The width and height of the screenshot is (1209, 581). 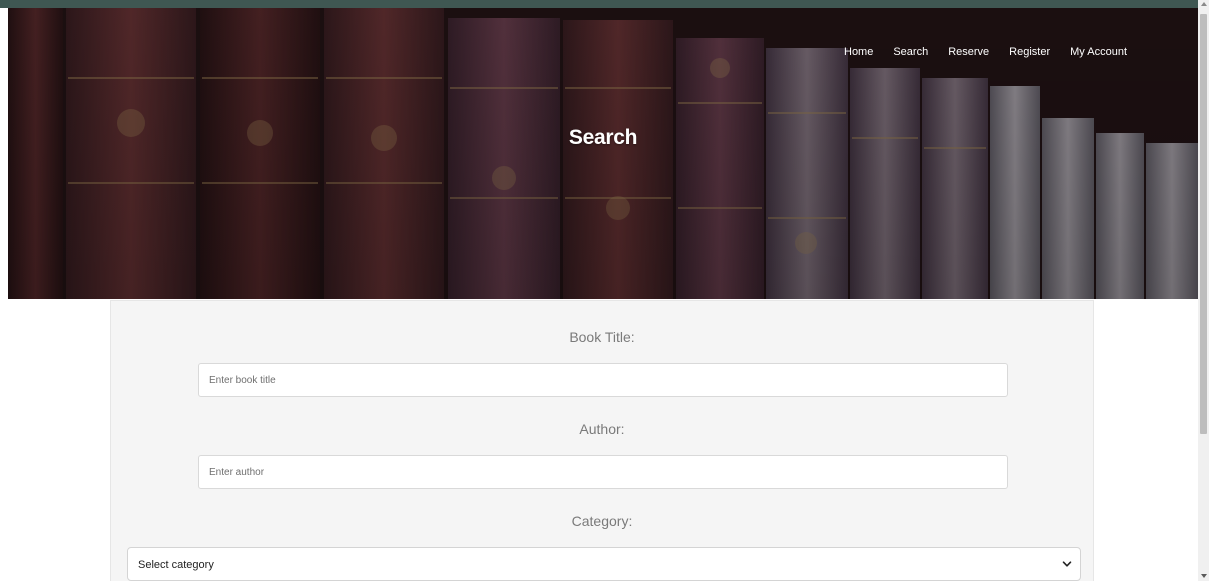 I want to click on nav-register-link: Register, so click(x=1029, y=52).